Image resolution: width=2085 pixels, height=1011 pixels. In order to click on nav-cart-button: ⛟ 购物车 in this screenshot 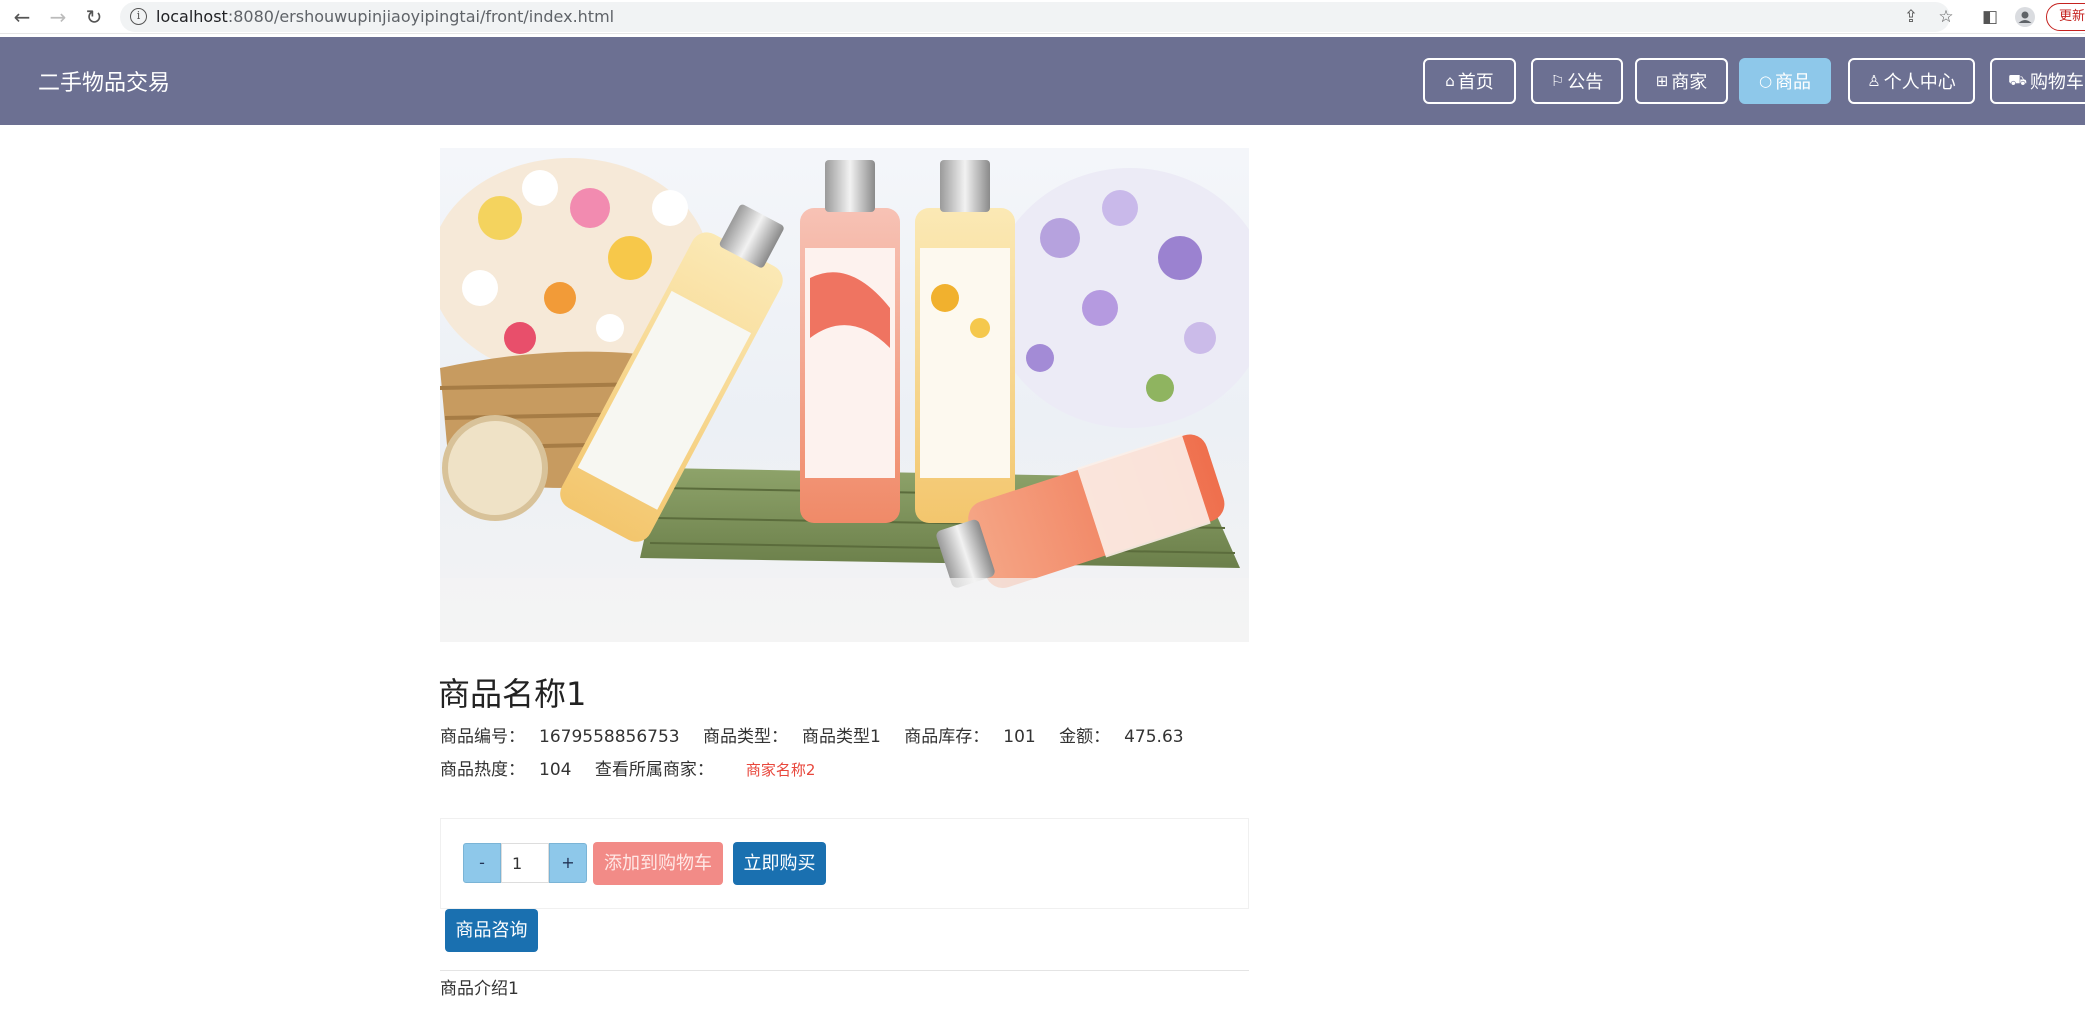, I will do `click(2037, 81)`.